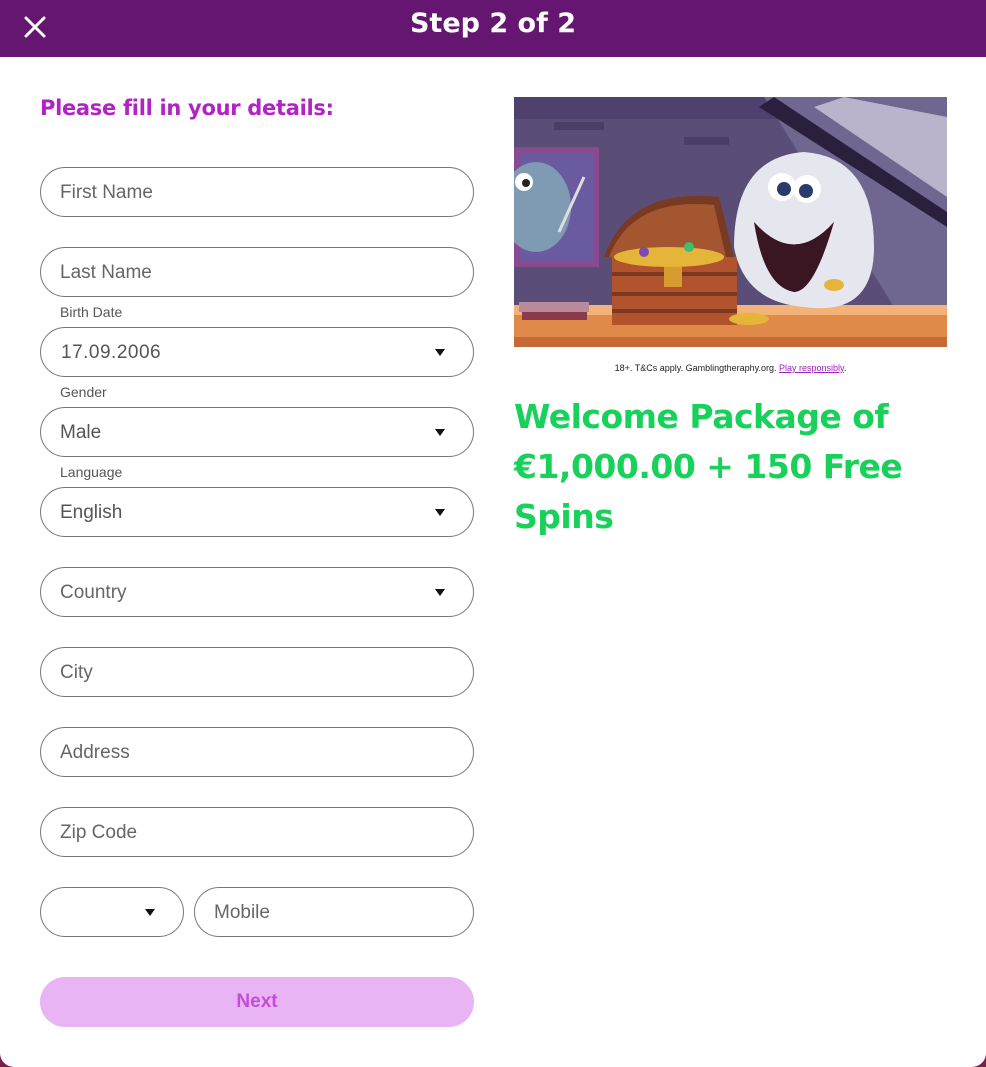 This screenshot has width=986, height=1067. What do you see at coordinates (91, 472) in the screenshot?
I see `language-label: Language` at bounding box center [91, 472].